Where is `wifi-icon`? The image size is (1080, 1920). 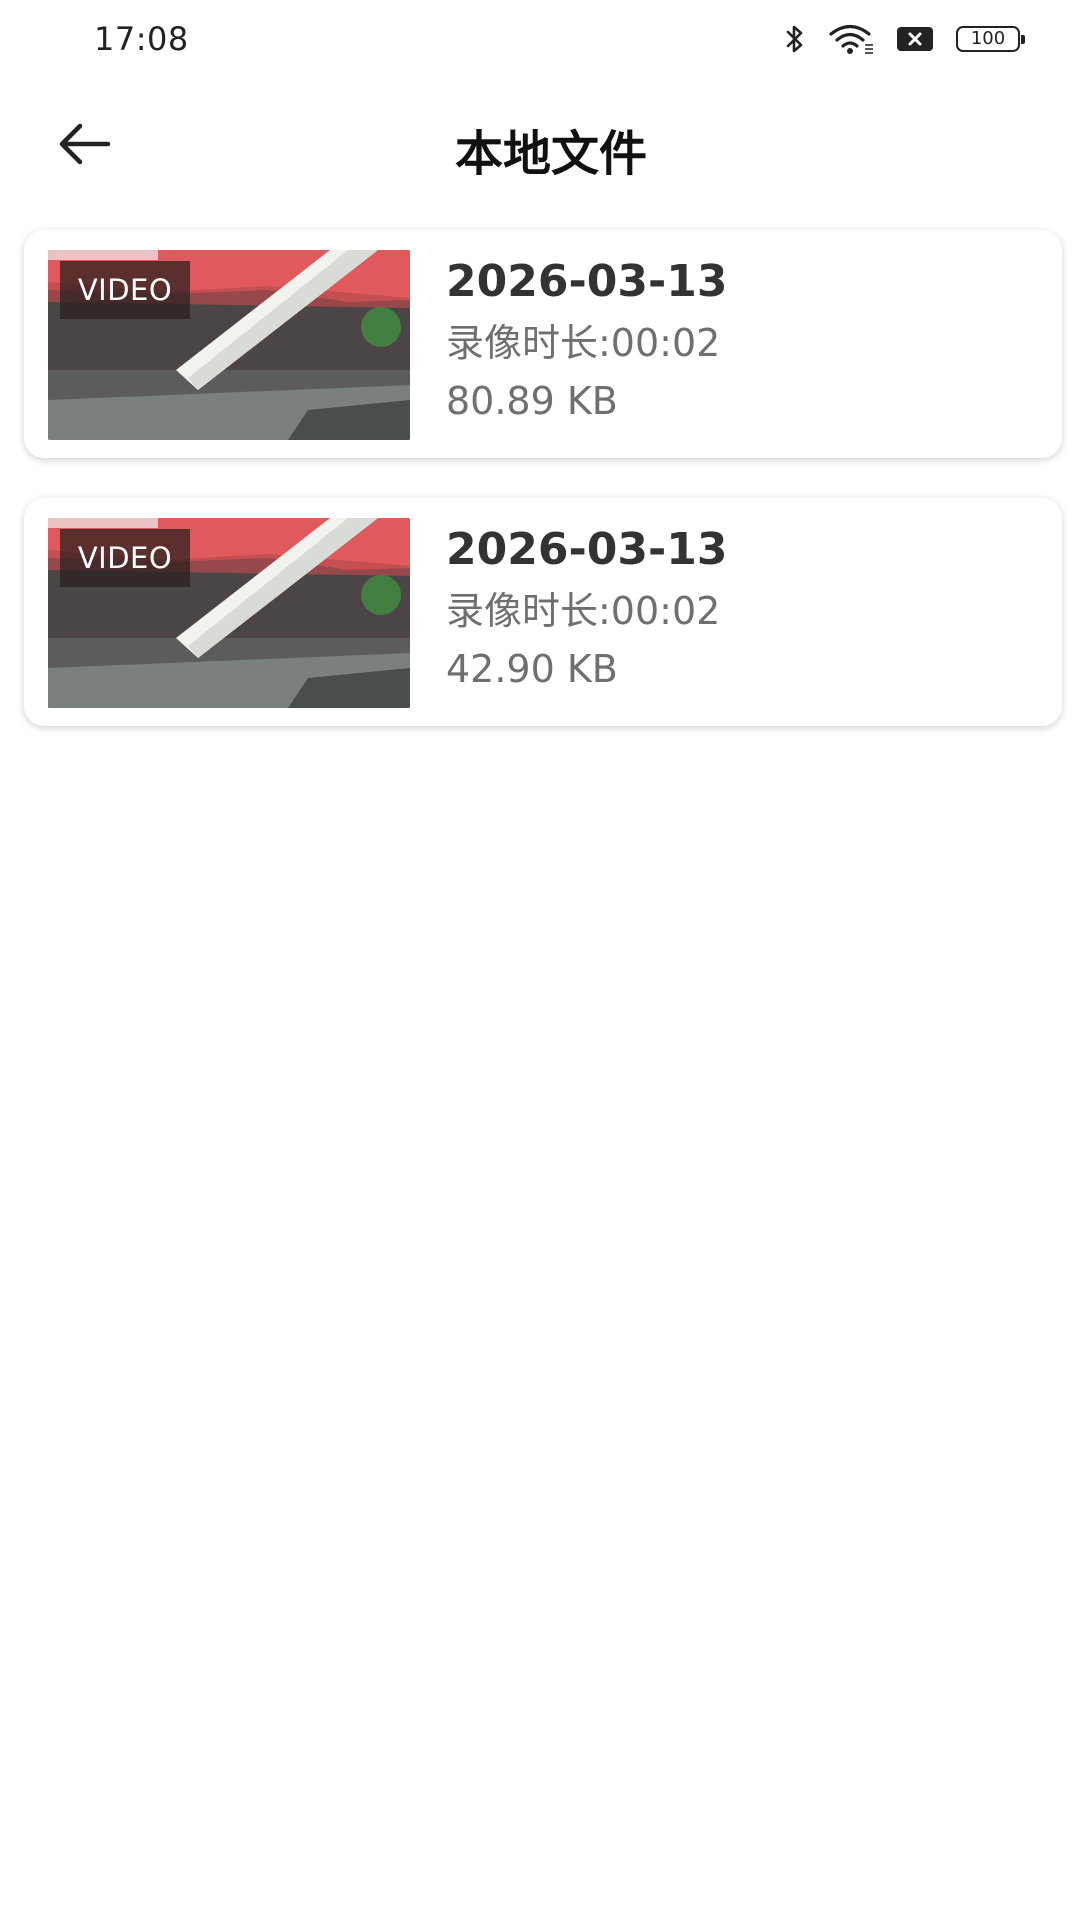
wifi-icon is located at coordinates (851, 39).